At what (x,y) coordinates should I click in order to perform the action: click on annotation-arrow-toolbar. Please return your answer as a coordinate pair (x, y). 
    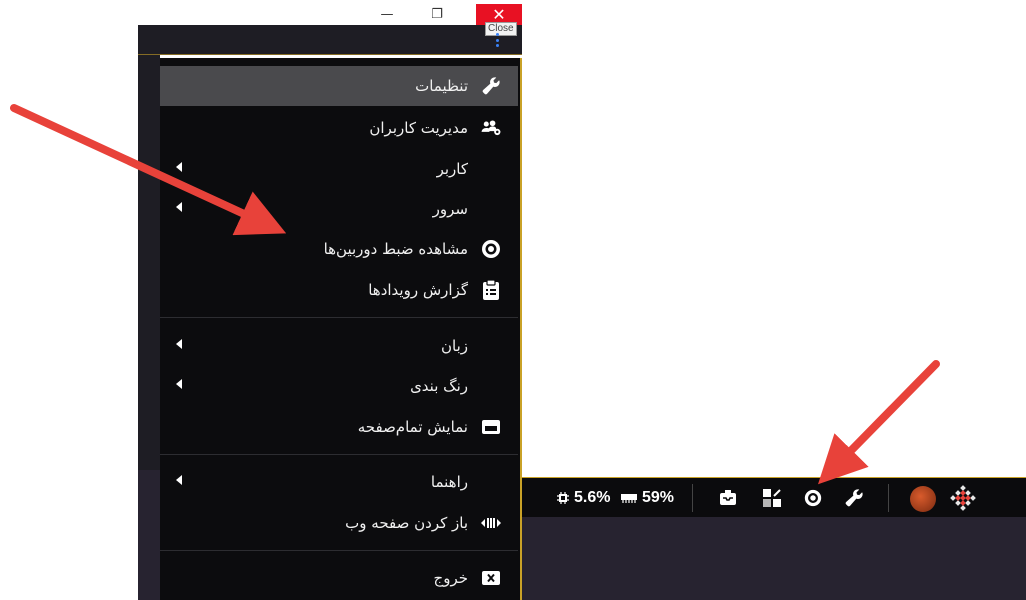
    Looking at the image, I should click on (878, 422).